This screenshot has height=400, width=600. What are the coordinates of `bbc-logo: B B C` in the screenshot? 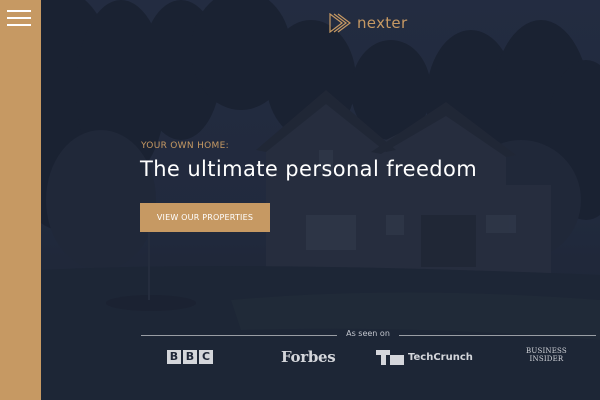 It's located at (190, 357).